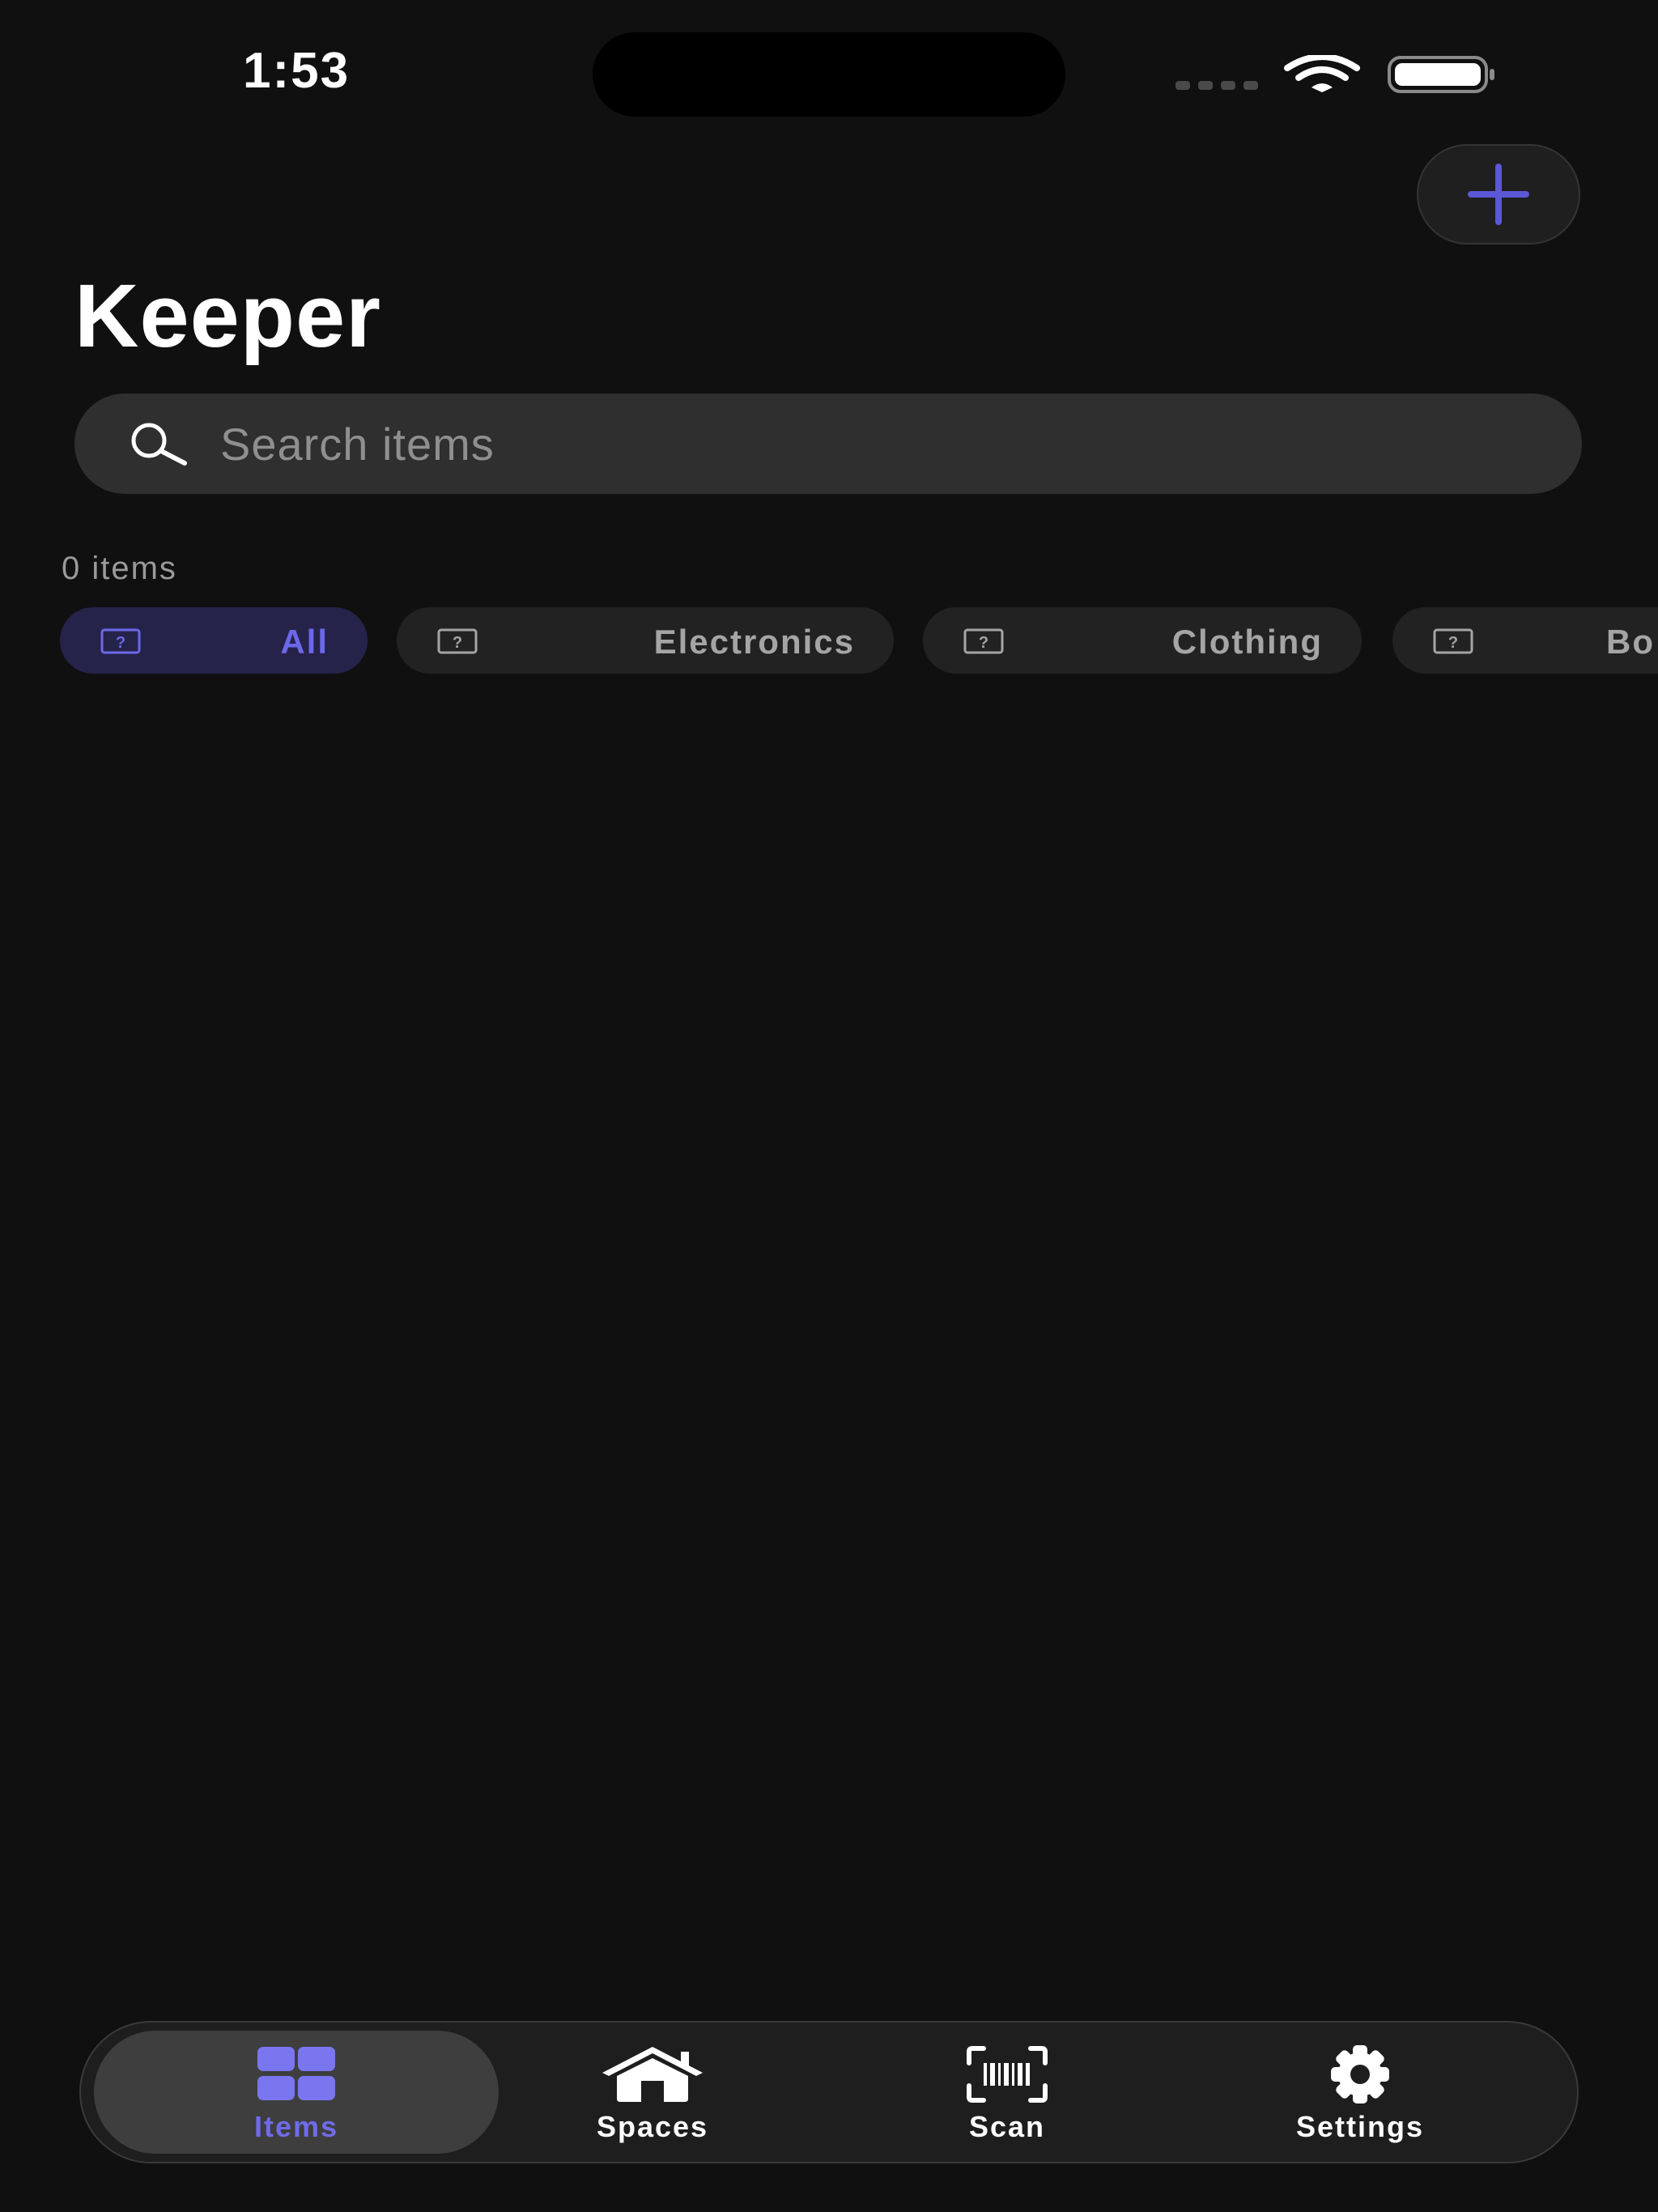 Image resolution: width=1658 pixels, height=2212 pixels. What do you see at coordinates (1247, 642) in the screenshot?
I see `filter-chip-label: Clothing` at bounding box center [1247, 642].